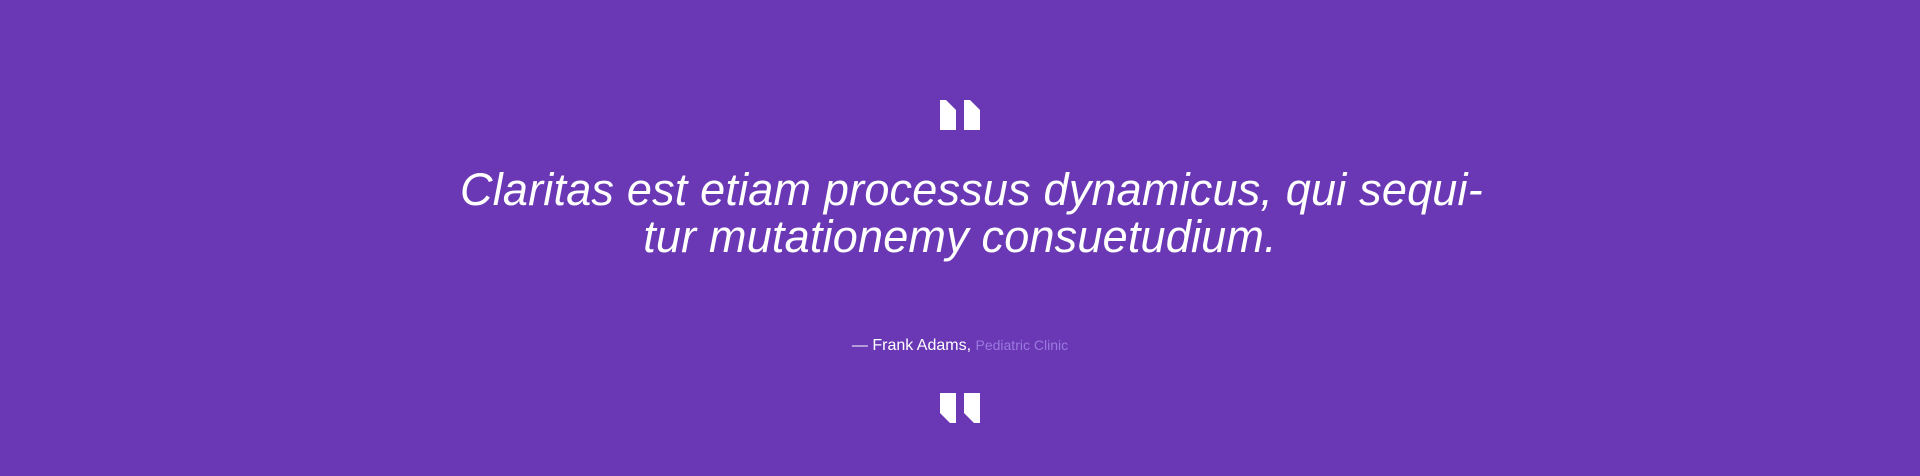 The height and width of the screenshot is (476, 1920). What do you see at coordinates (862, 345) in the screenshot?
I see `author-prefix: —` at bounding box center [862, 345].